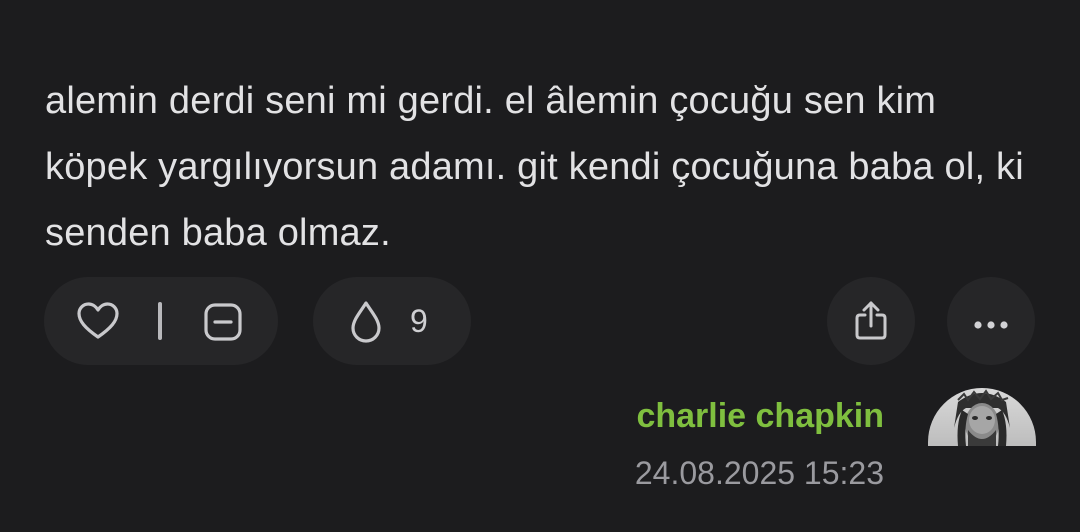  I want to click on share-button, so click(871, 321).